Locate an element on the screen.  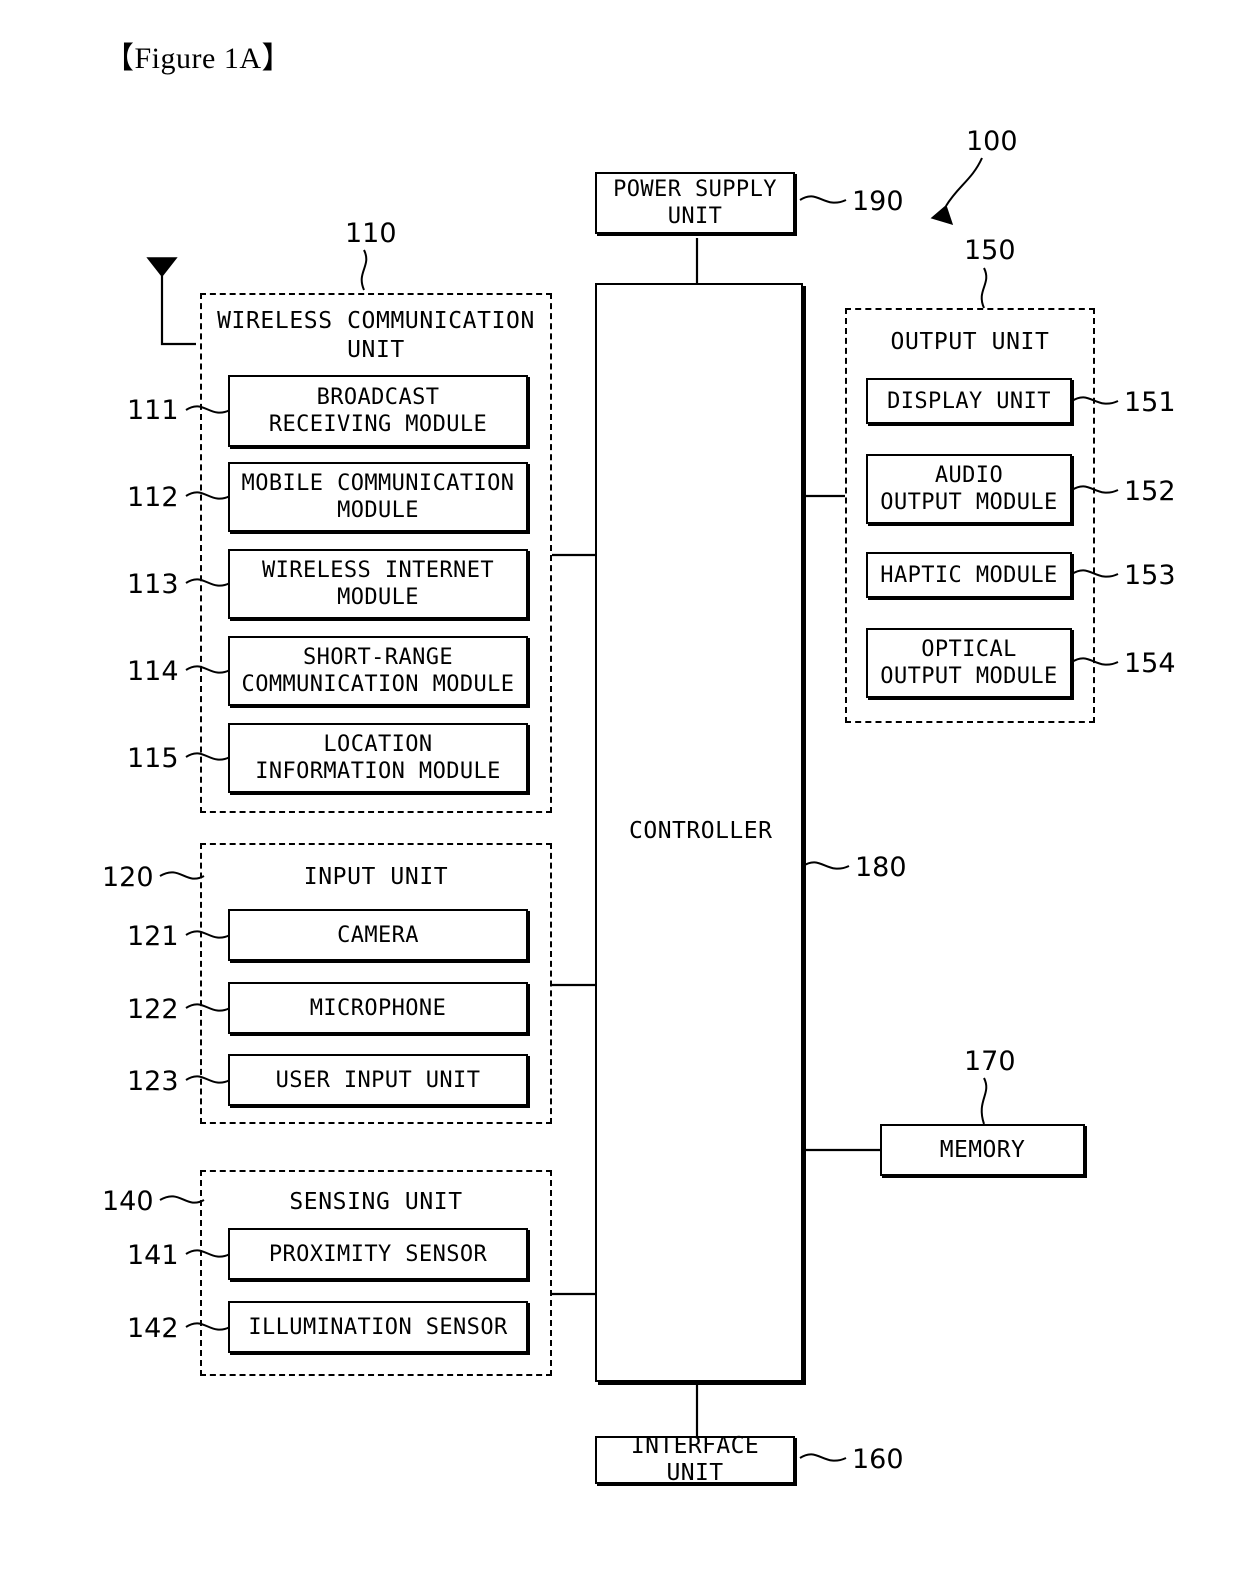
camera-block: CAMERA is located at coordinates (378, 935).